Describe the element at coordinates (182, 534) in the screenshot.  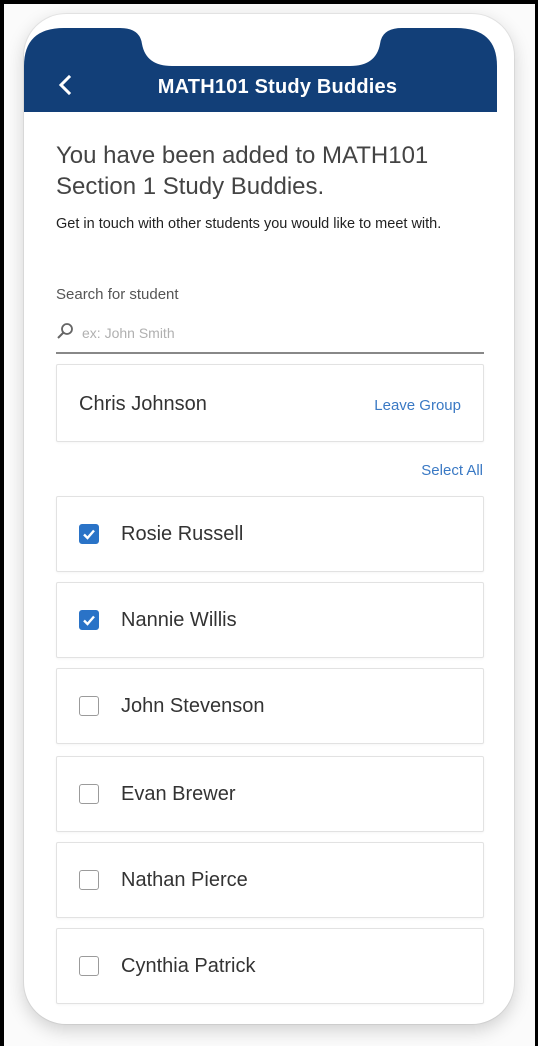
I see `student-name: Rosie Russell` at that location.